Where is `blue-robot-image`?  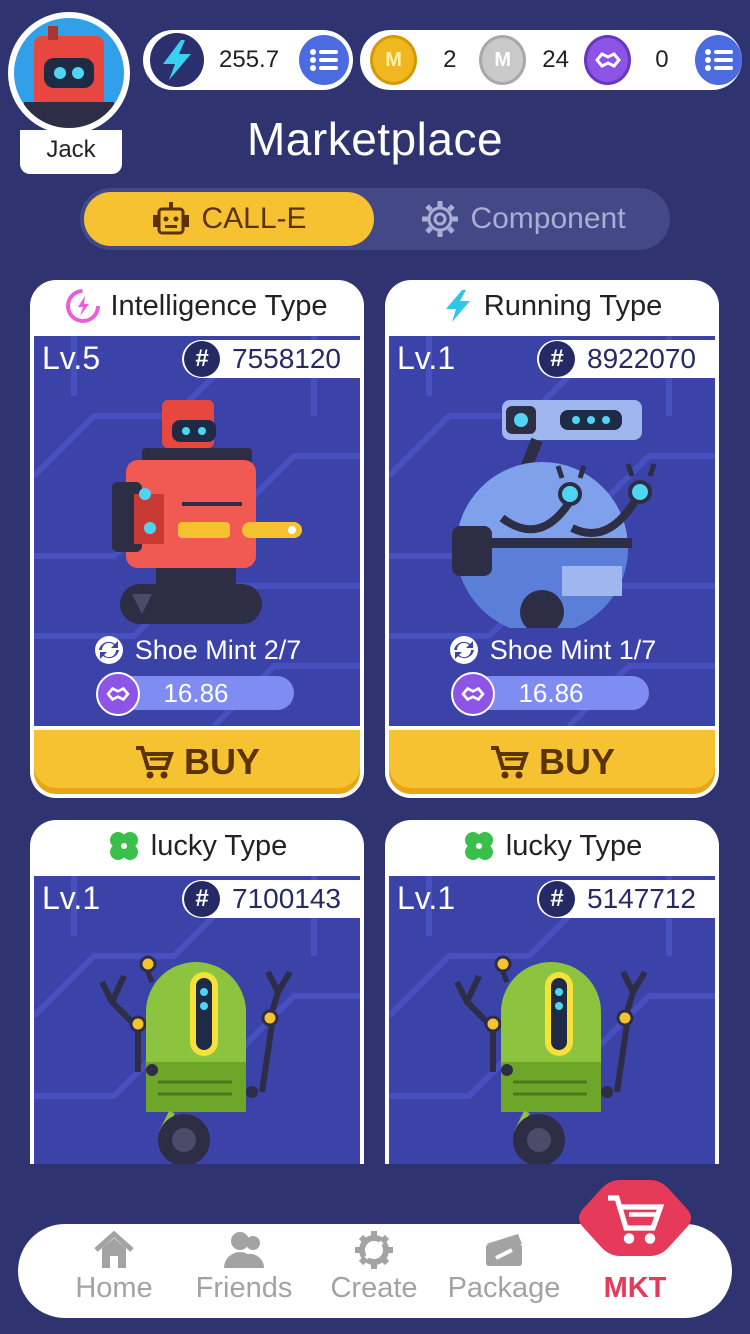
blue-robot-image is located at coordinates (554, 514).